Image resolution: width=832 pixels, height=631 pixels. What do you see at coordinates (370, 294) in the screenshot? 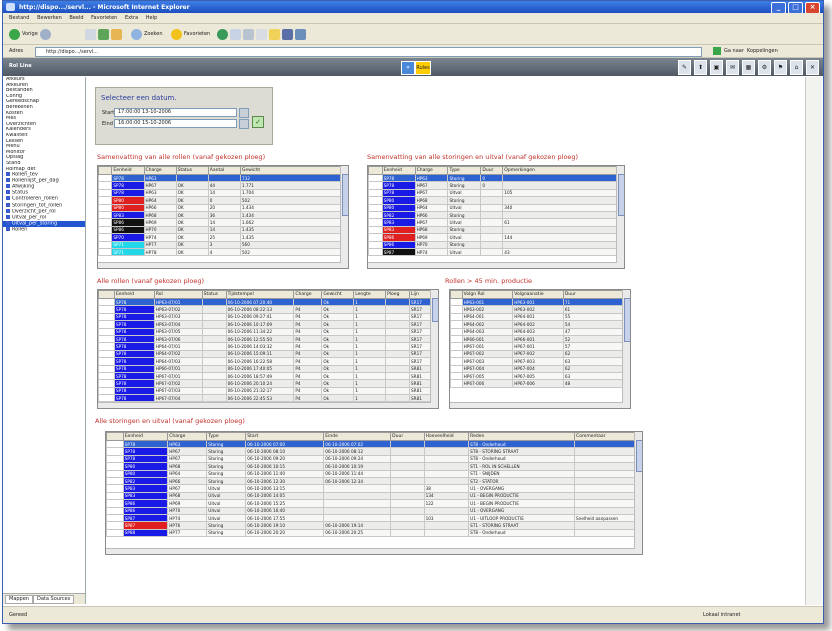
I see `column-header: Lengte` at bounding box center [370, 294].